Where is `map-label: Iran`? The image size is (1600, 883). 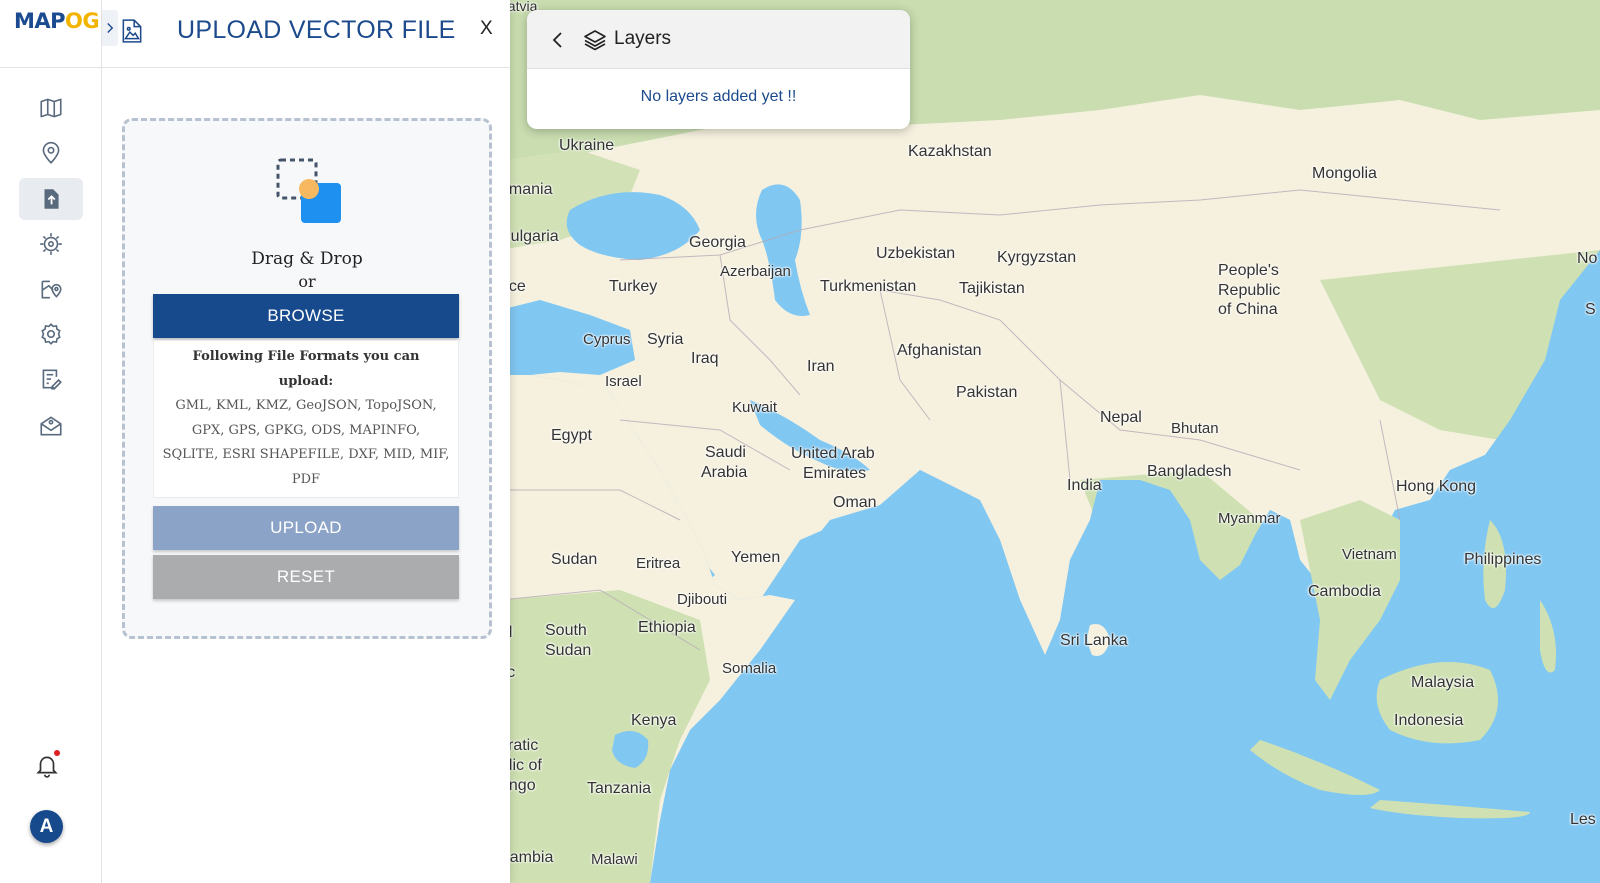 map-label: Iran is located at coordinates (821, 366).